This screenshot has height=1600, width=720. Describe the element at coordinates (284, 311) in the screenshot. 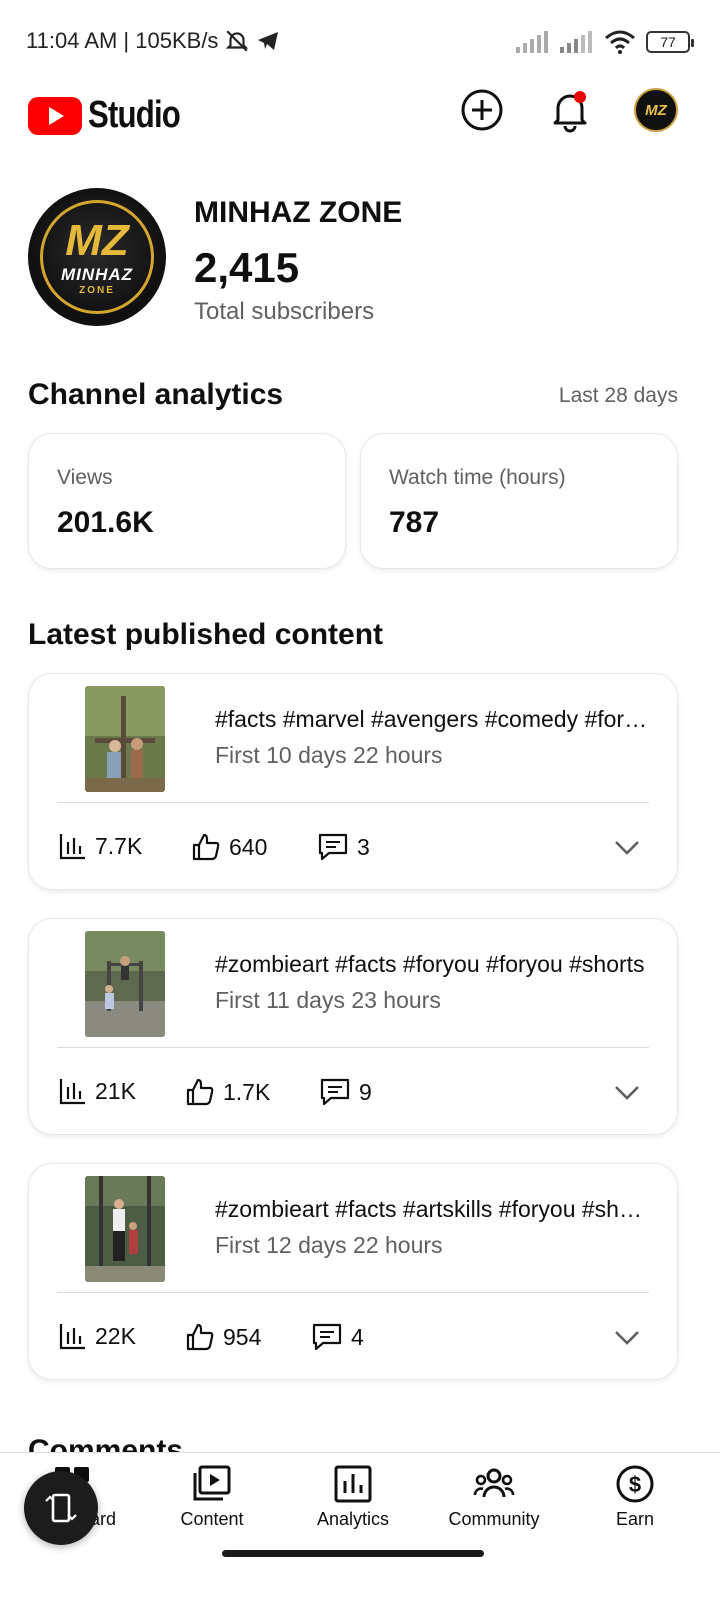

I see `subscriber-label: Total subscribers` at that location.